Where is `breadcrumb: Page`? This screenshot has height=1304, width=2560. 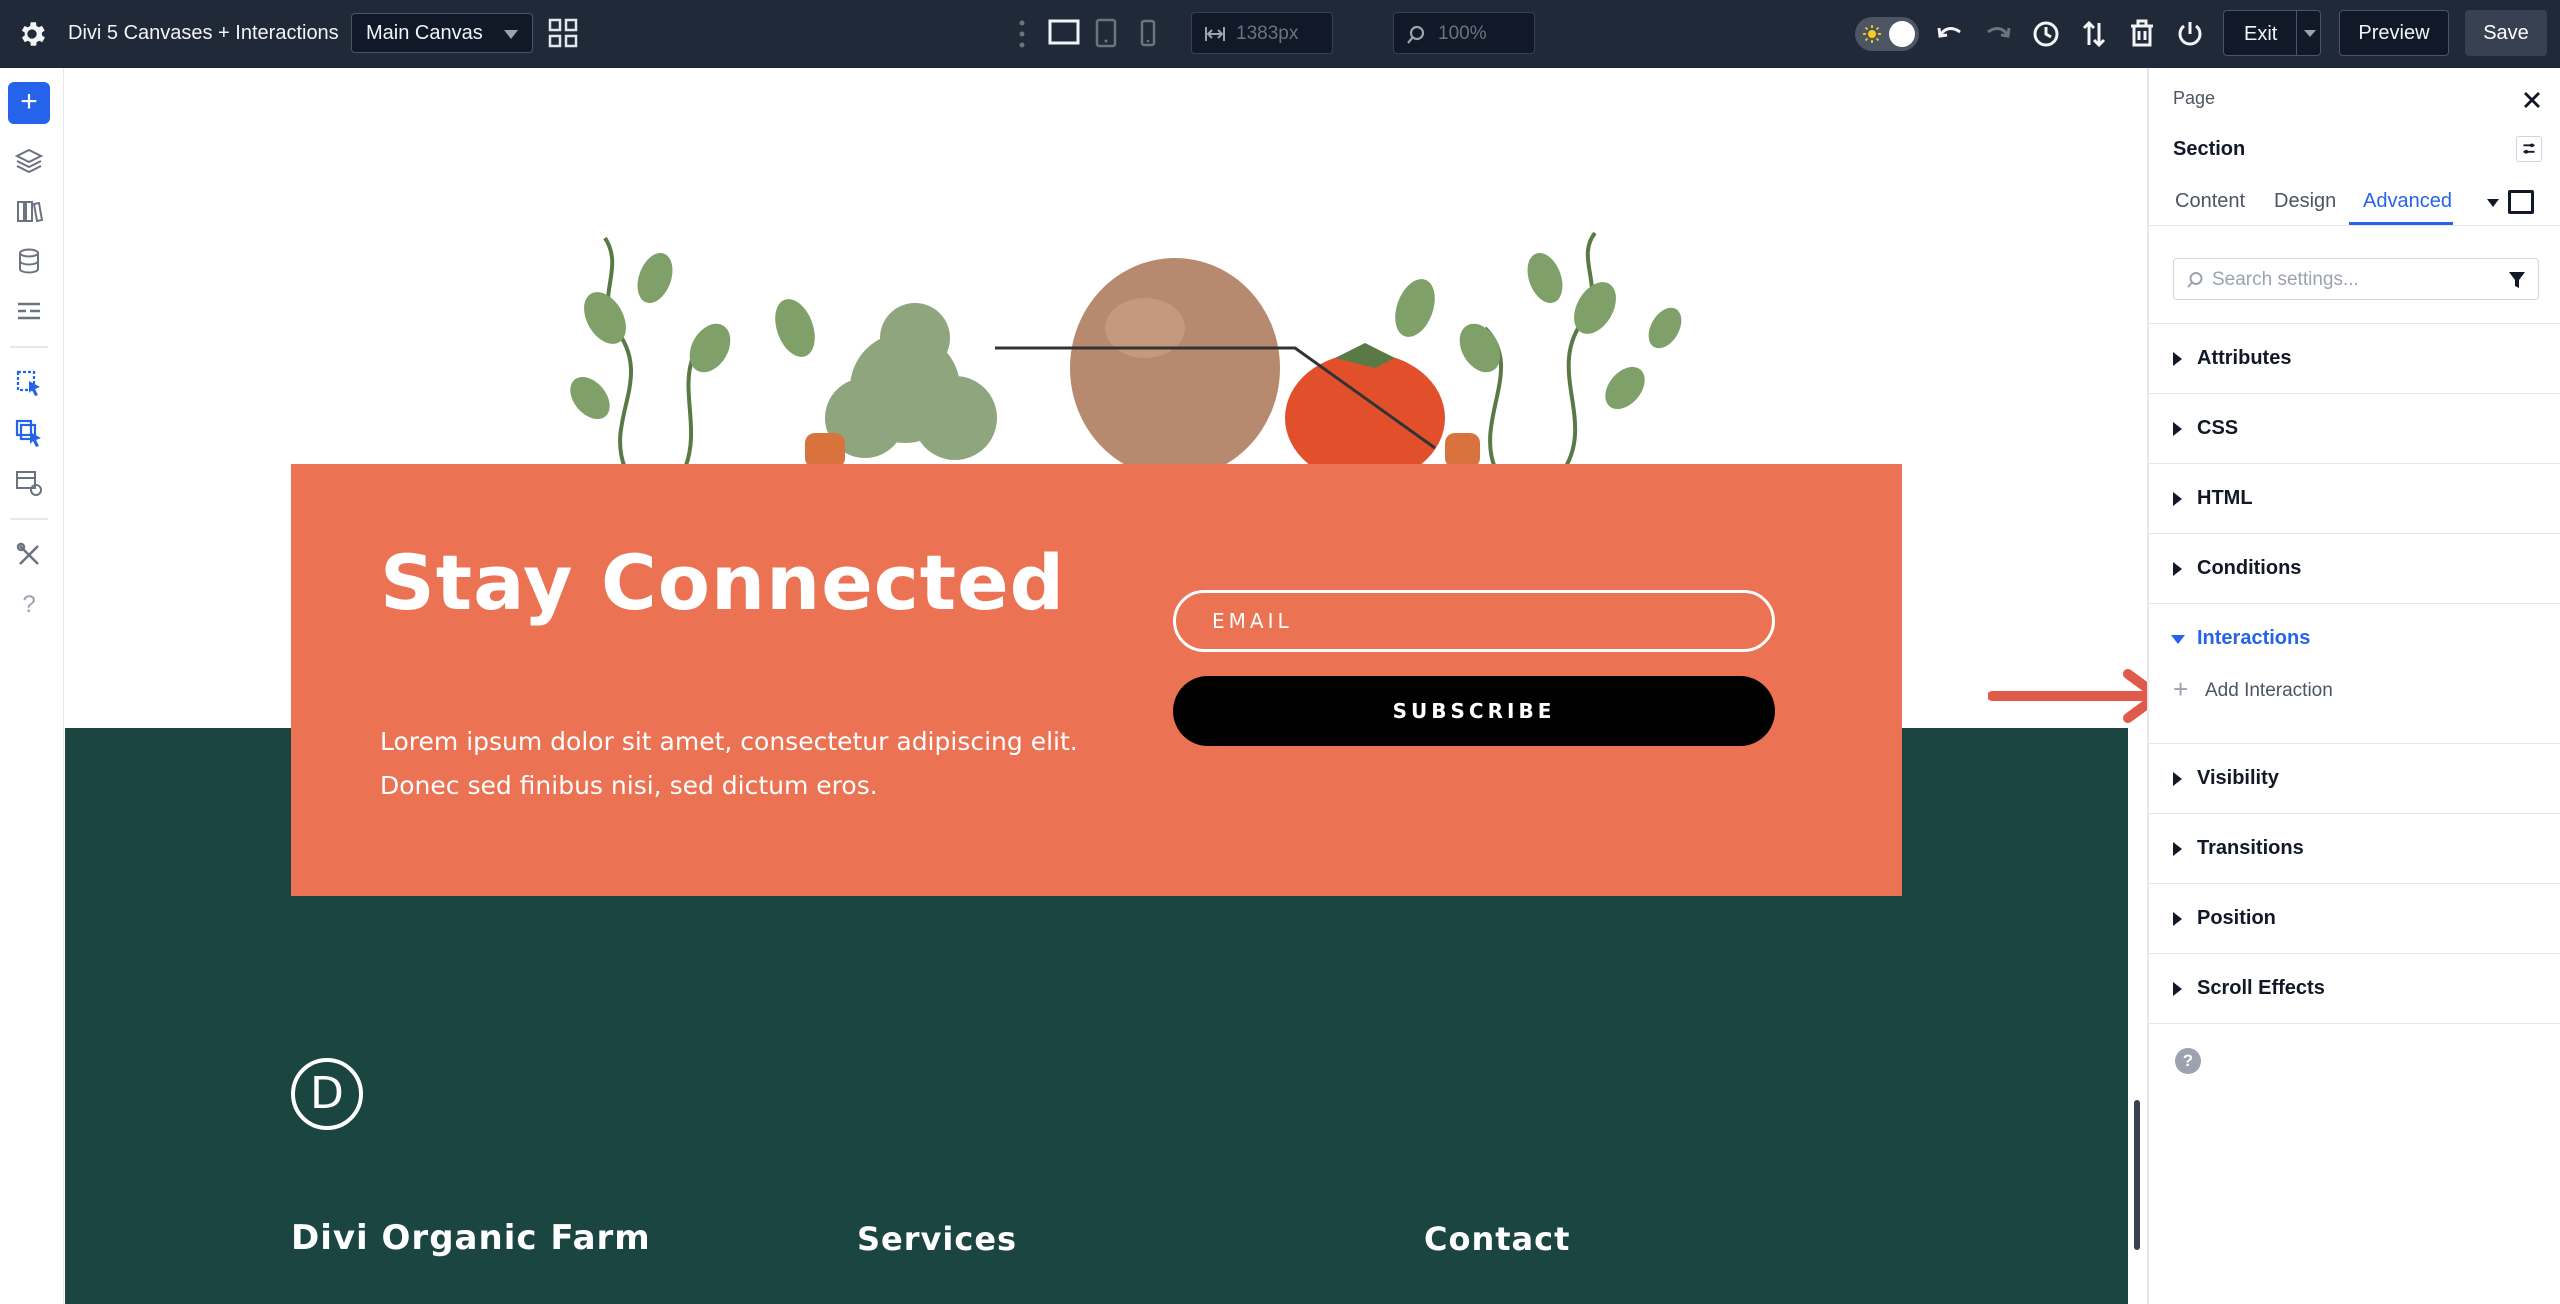 breadcrumb: Page is located at coordinates (2194, 98).